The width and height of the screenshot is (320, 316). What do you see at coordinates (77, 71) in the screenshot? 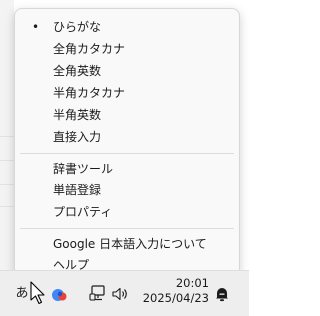
I see `menu-item-label: 全角英数` at bounding box center [77, 71].